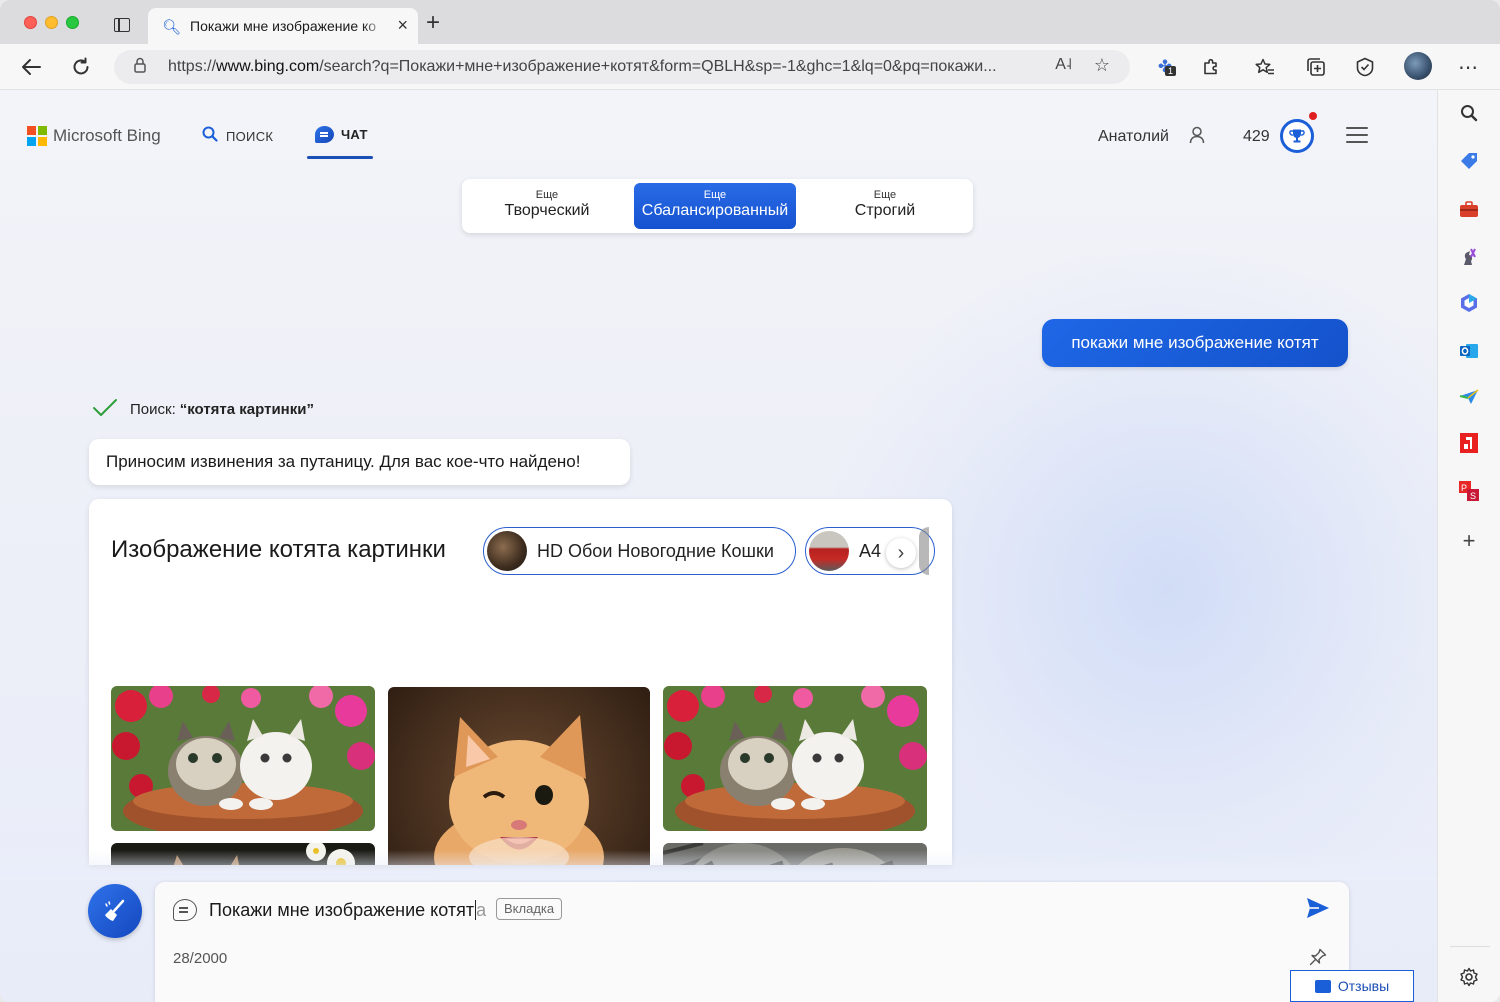  What do you see at coordinates (342, 910) in the screenshot?
I see `chat-input-value: Покажи мне изображение котят` at bounding box center [342, 910].